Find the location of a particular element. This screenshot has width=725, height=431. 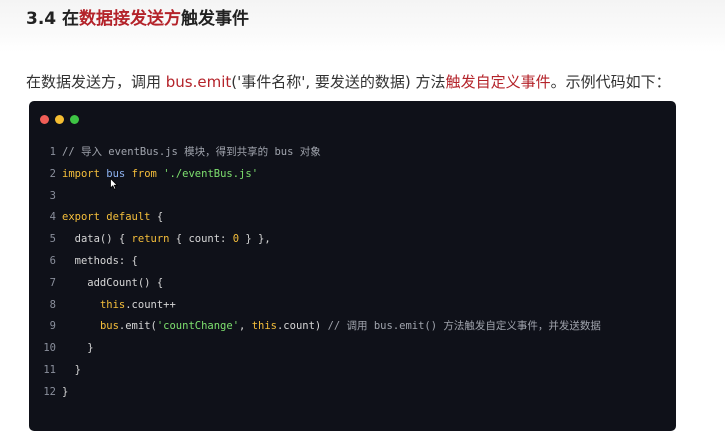

heading-highlight: 数据接发送方 is located at coordinates (130, 19).